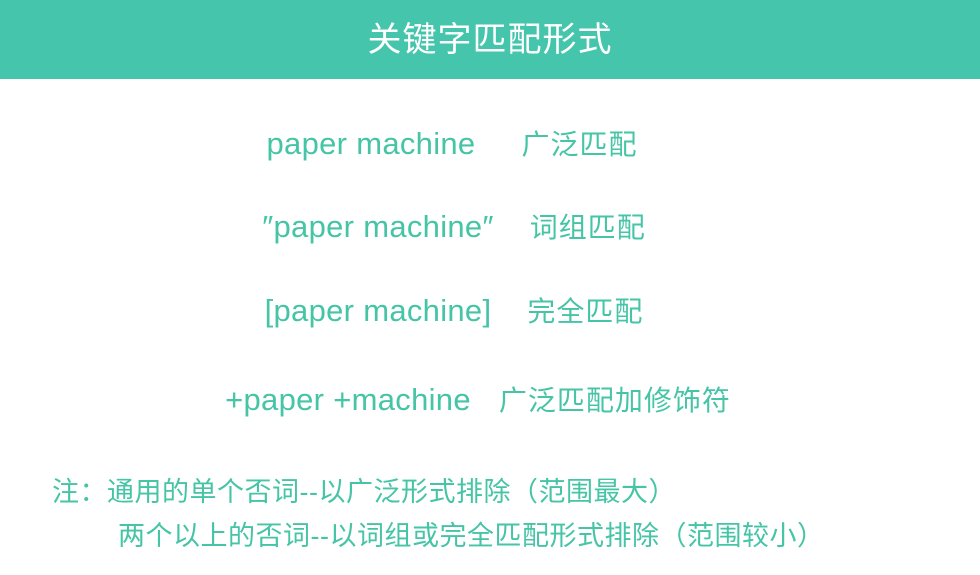 This screenshot has height=575, width=980. What do you see at coordinates (490, 143) in the screenshot?
I see `match-type-row: paper machine 广泛匹配` at bounding box center [490, 143].